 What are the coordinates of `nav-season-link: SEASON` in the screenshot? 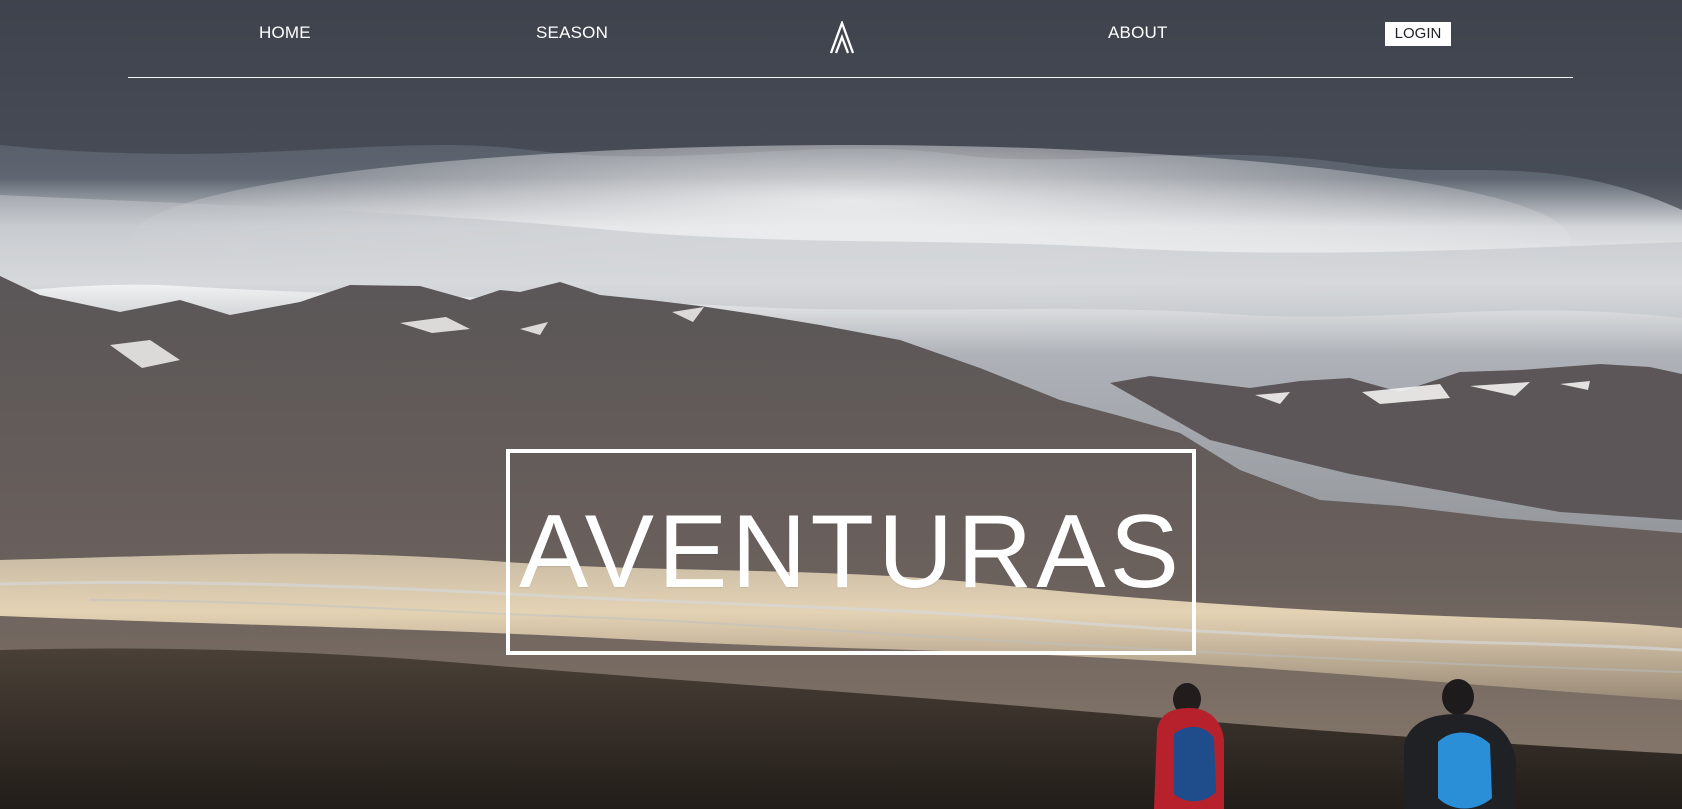 It's located at (572, 33).